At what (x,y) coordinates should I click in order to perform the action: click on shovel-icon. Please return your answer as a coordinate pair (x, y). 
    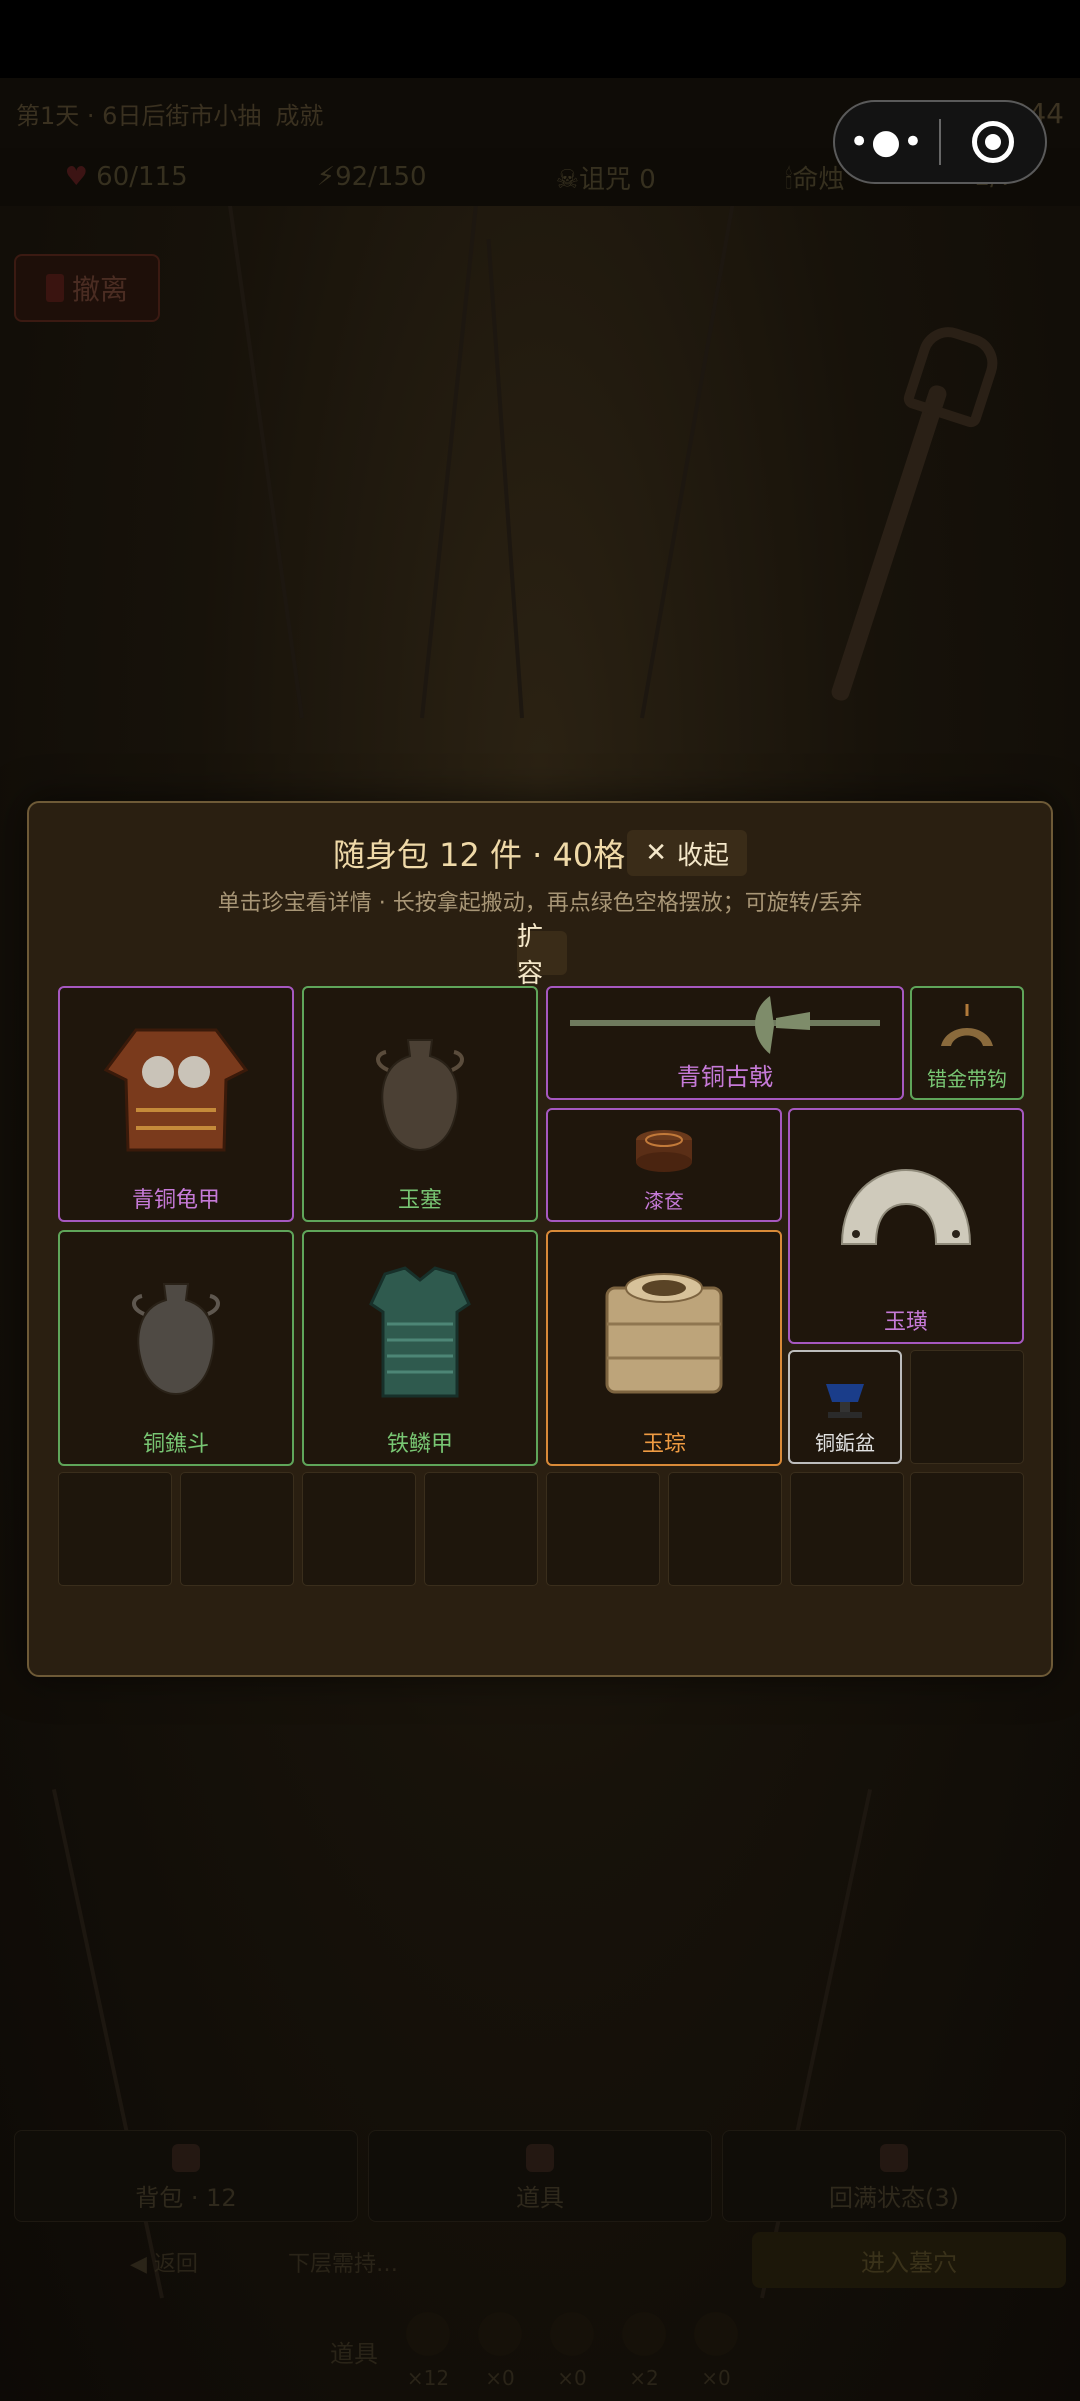
    Looking at the image, I should click on (889, 543).